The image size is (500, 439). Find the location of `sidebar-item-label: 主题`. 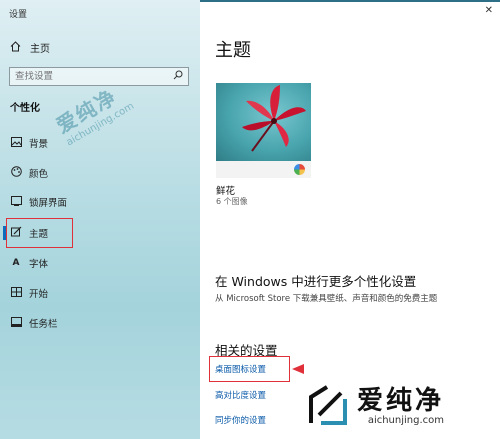

sidebar-item-label: 主题 is located at coordinates (39, 234).